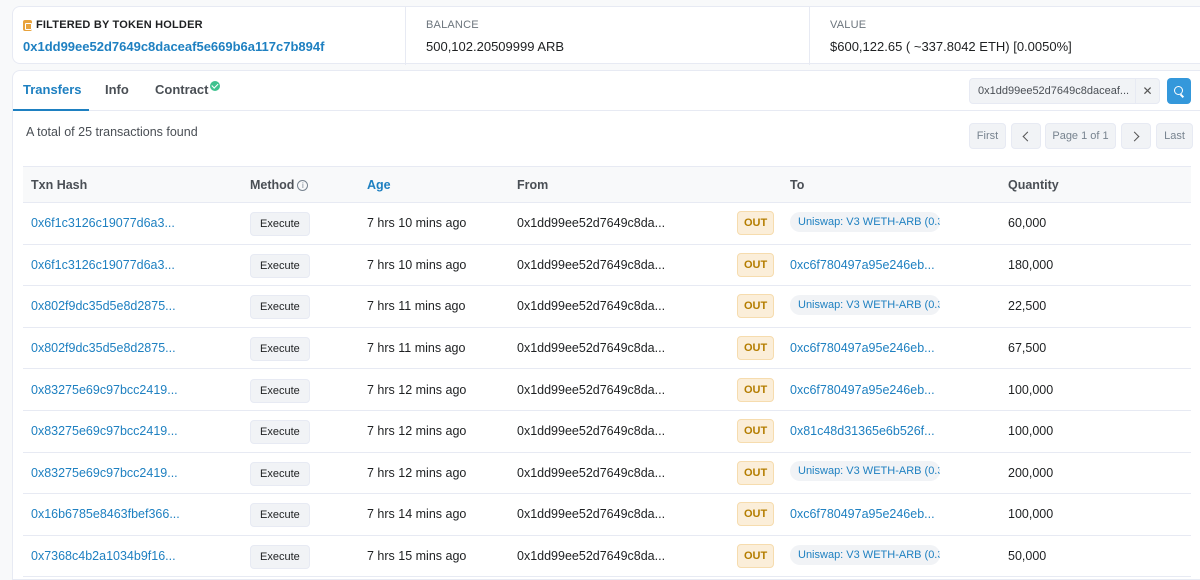 This screenshot has width=1200, height=580. Describe the element at coordinates (1147, 91) in the screenshot. I see `clear-icon: ✕` at that location.